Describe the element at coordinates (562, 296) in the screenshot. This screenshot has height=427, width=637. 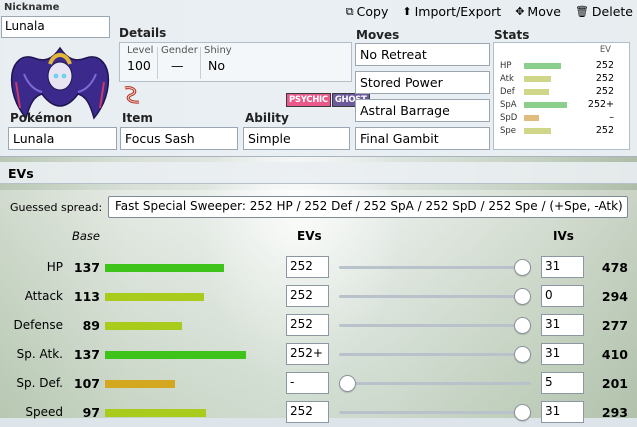
I see `iv-input: 0` at that location.